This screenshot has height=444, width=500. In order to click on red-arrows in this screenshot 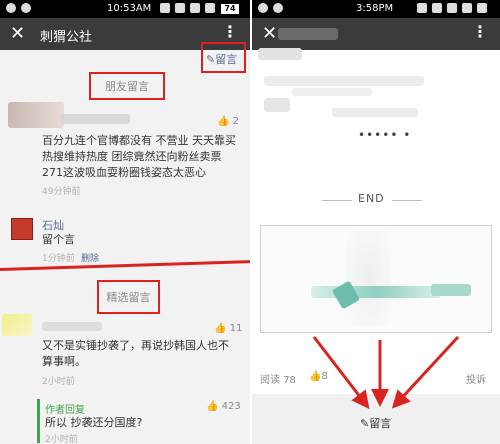, I will do `click(386, 372)`.